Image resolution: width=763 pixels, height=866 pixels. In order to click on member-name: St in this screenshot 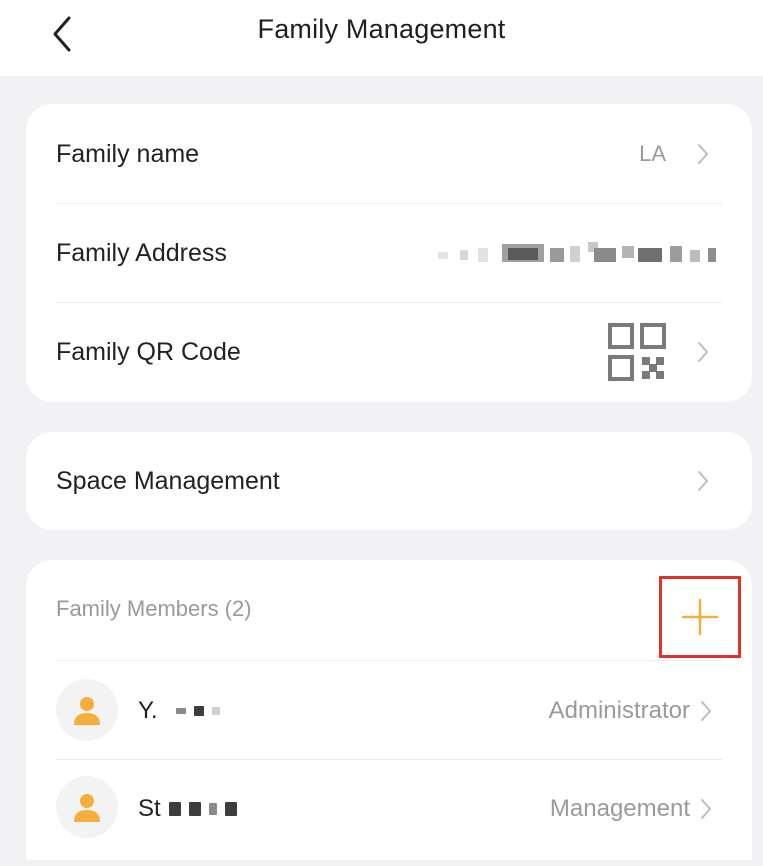, I will do `click(187, 809)`.